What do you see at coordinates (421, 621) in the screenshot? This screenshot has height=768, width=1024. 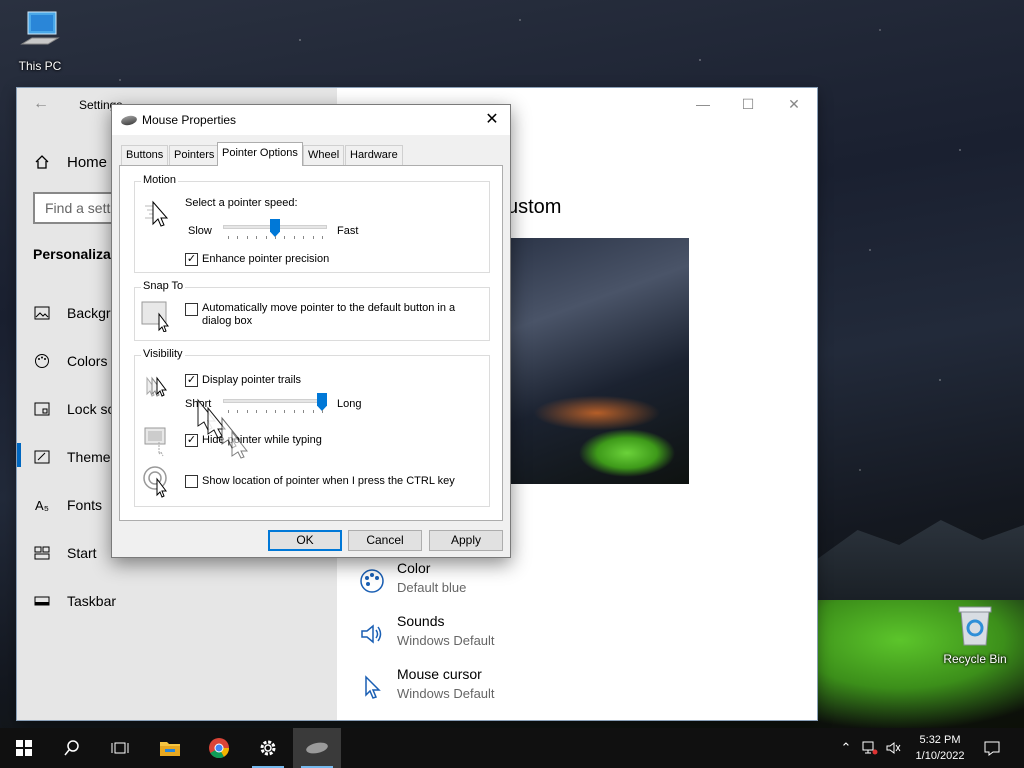 I see `theme-setting-name: Sounds` at bounding box center [421, 621].